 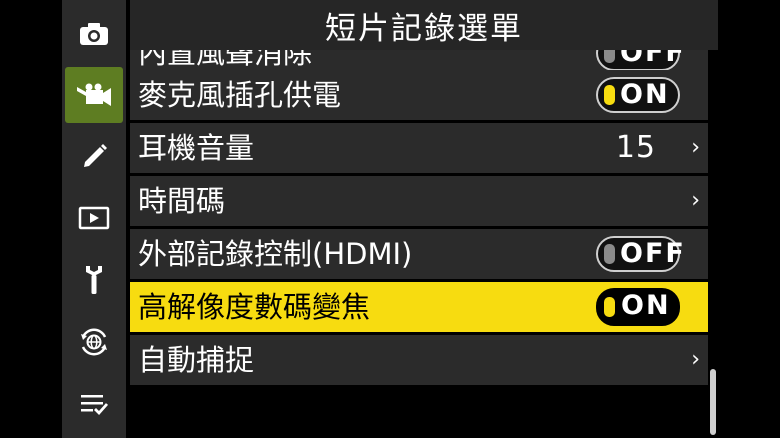 What do you see at coordinates (419, 360) in the screenshot?
I see `menu-item-auto-capture: 自動捕捉 ›` at bounding box center [419, 360].